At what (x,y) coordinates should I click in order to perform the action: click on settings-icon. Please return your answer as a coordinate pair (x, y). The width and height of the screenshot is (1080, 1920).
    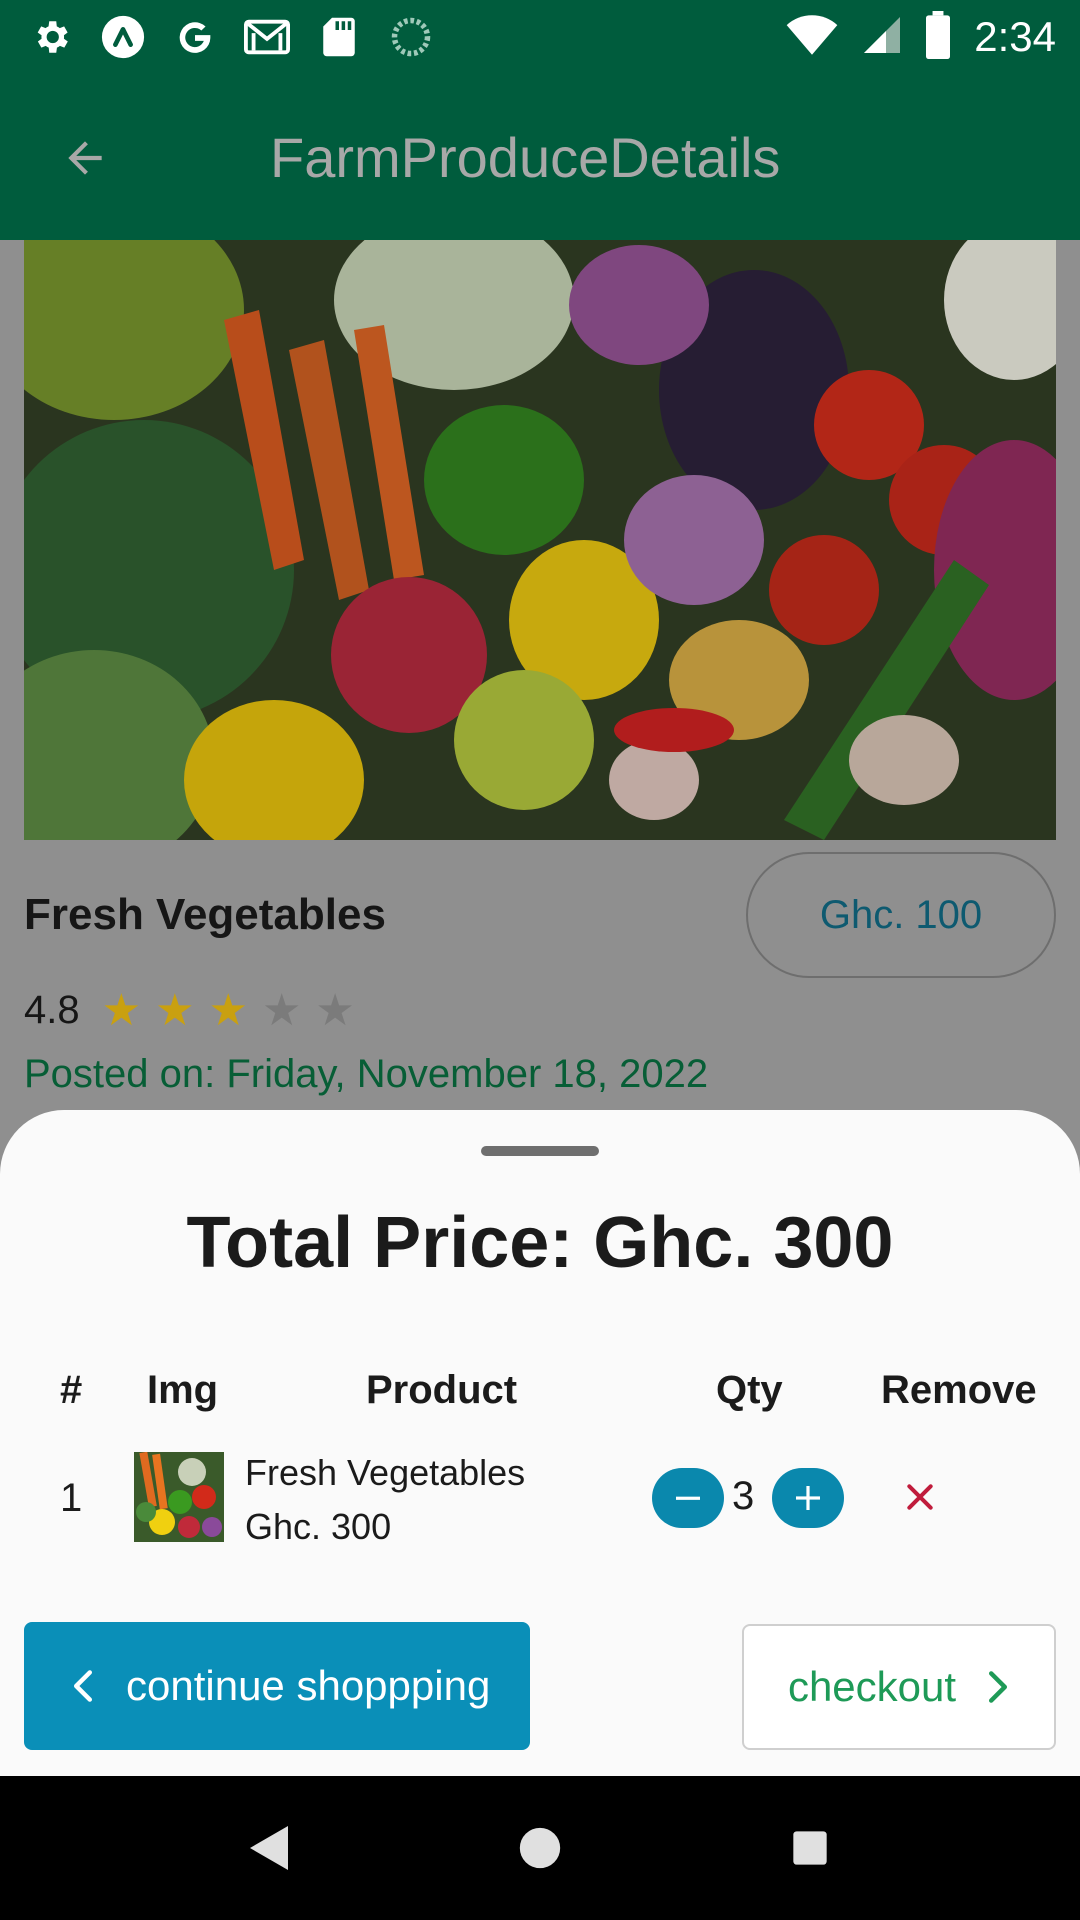
    Looking at the image, I should click on (51, 37).